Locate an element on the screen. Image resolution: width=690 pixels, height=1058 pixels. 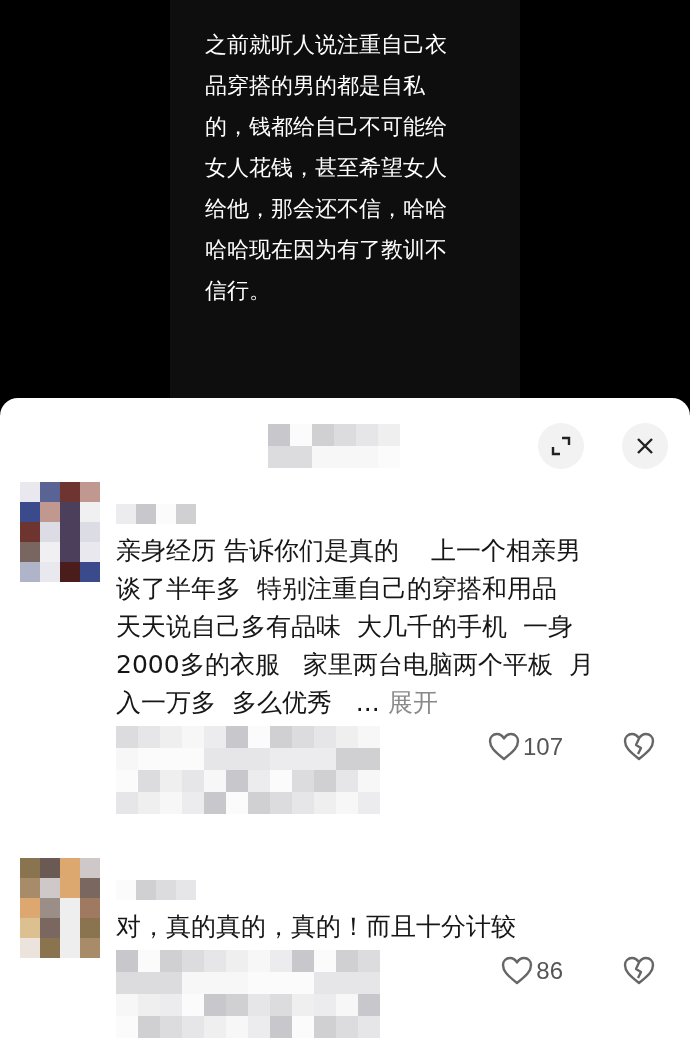
video-caption: 之前就听人说注重自己衣品穿搭的男的都是自私的，钱都给自己不可能给女人花钱，甚至希望女人给他，那会还不信，哈哈哈哈现在因为有了教训不信行。 is located at coordinates (326, 168).